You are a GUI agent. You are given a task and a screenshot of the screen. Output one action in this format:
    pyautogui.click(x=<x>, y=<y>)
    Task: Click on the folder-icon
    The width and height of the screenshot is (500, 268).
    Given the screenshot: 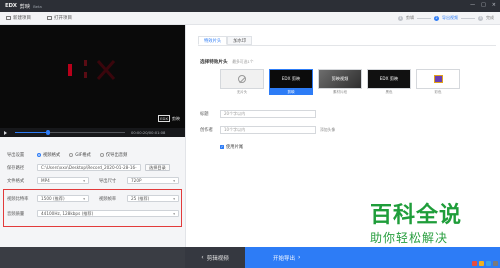 What is the action you would take?
    pyautogui.click(x=49, y=18)
    